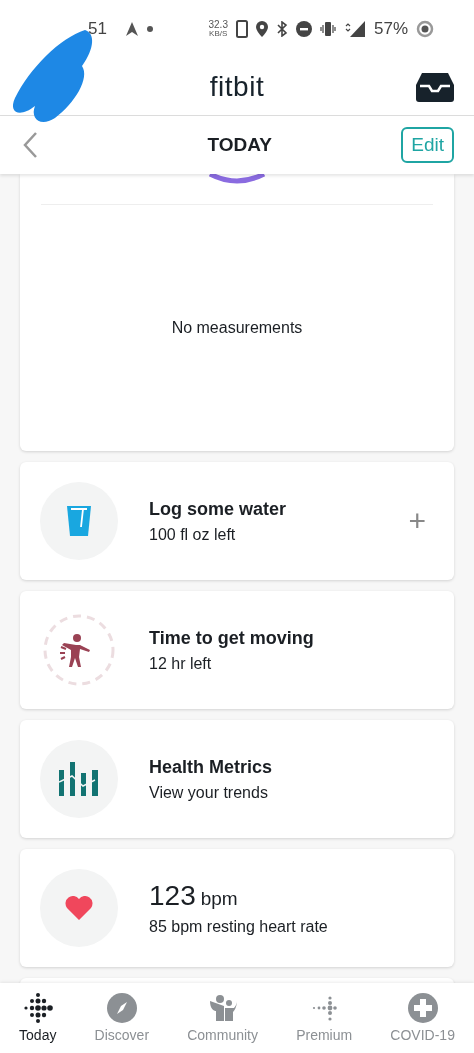 This screenshot has width=474, height=1053. What do you see at coordinates (237, 179) in the screenshot?
I see `progress-ring-icon` at bounding box center [237, 179].